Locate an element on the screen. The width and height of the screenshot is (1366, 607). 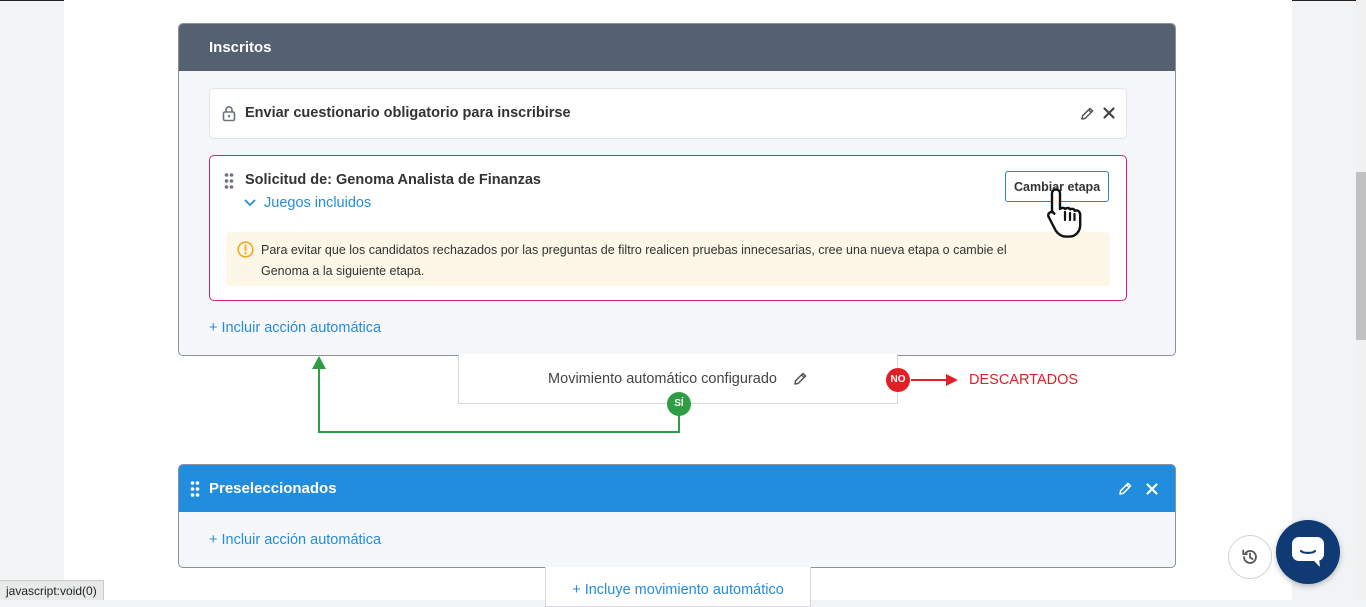
arrow-right-icon is located at coordinates (952, 380).